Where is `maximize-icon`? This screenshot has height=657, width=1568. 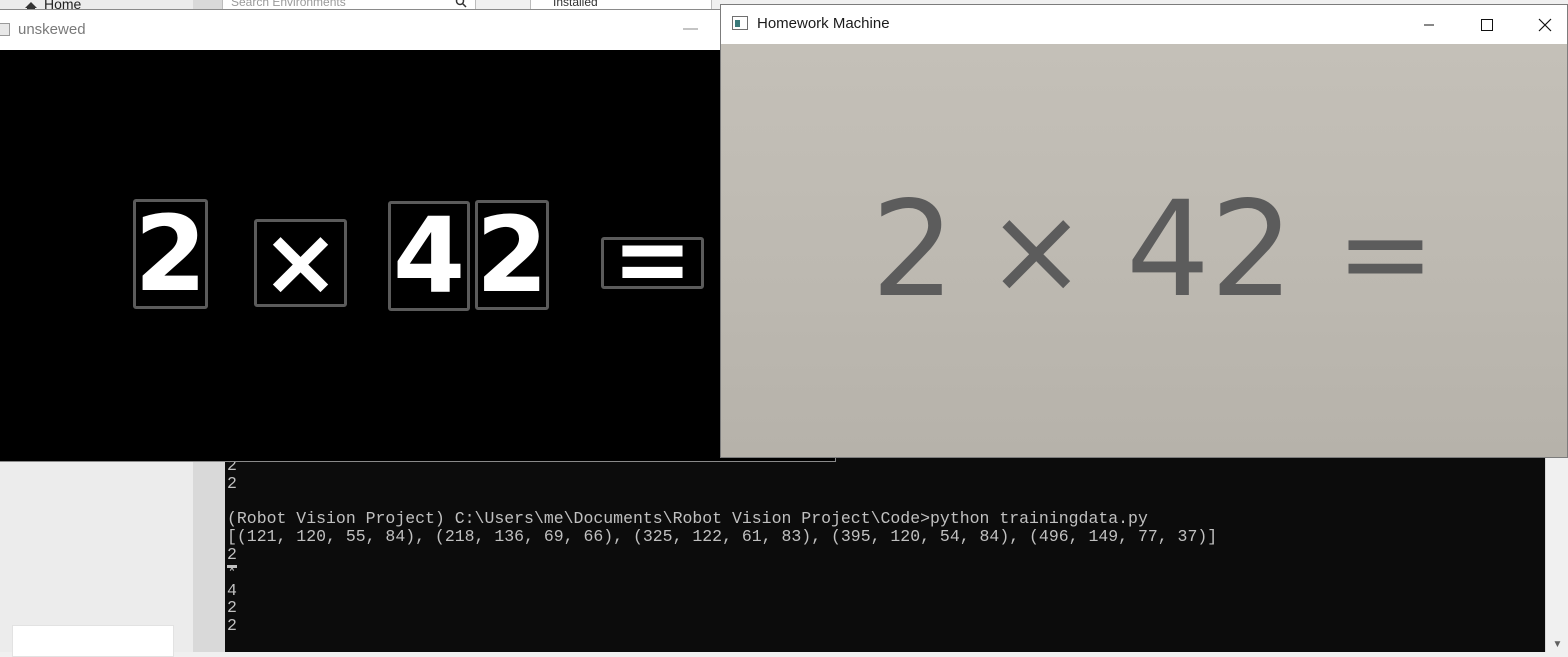 maximize-icon is located at coordinates (1487, 24).